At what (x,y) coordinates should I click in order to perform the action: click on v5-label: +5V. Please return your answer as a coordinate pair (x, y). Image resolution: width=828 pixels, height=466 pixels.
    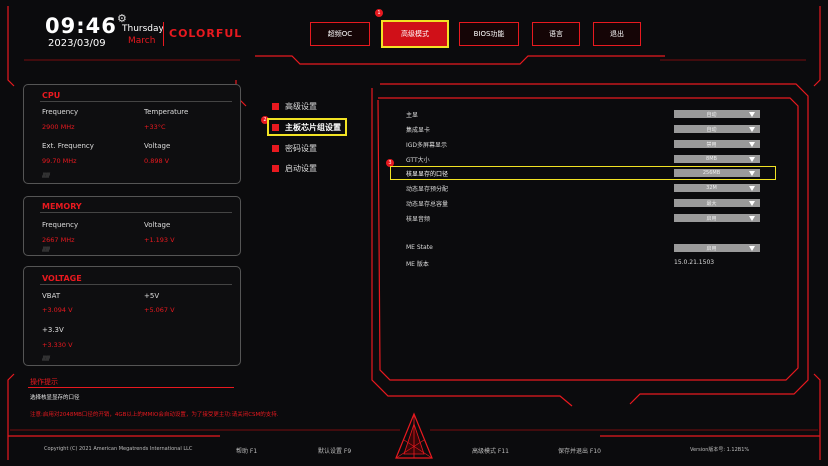
    Looking at the image, I should click on (152, 296).